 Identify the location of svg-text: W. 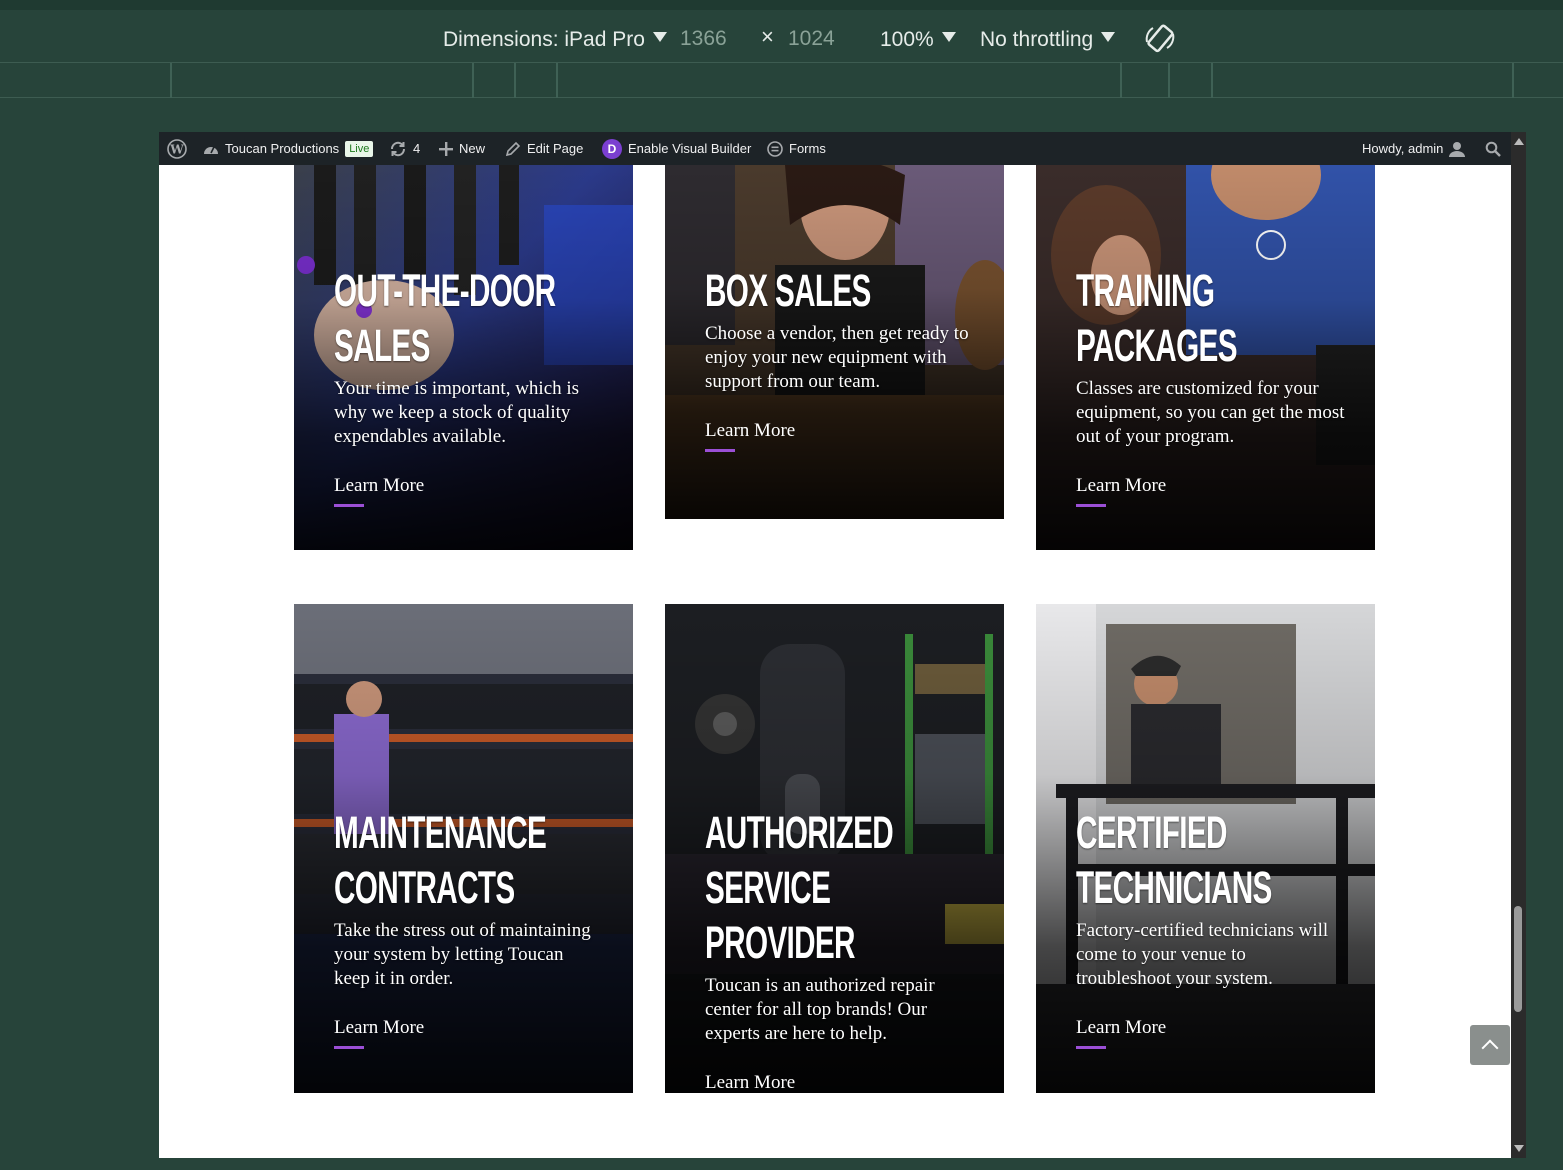
(176, 149).